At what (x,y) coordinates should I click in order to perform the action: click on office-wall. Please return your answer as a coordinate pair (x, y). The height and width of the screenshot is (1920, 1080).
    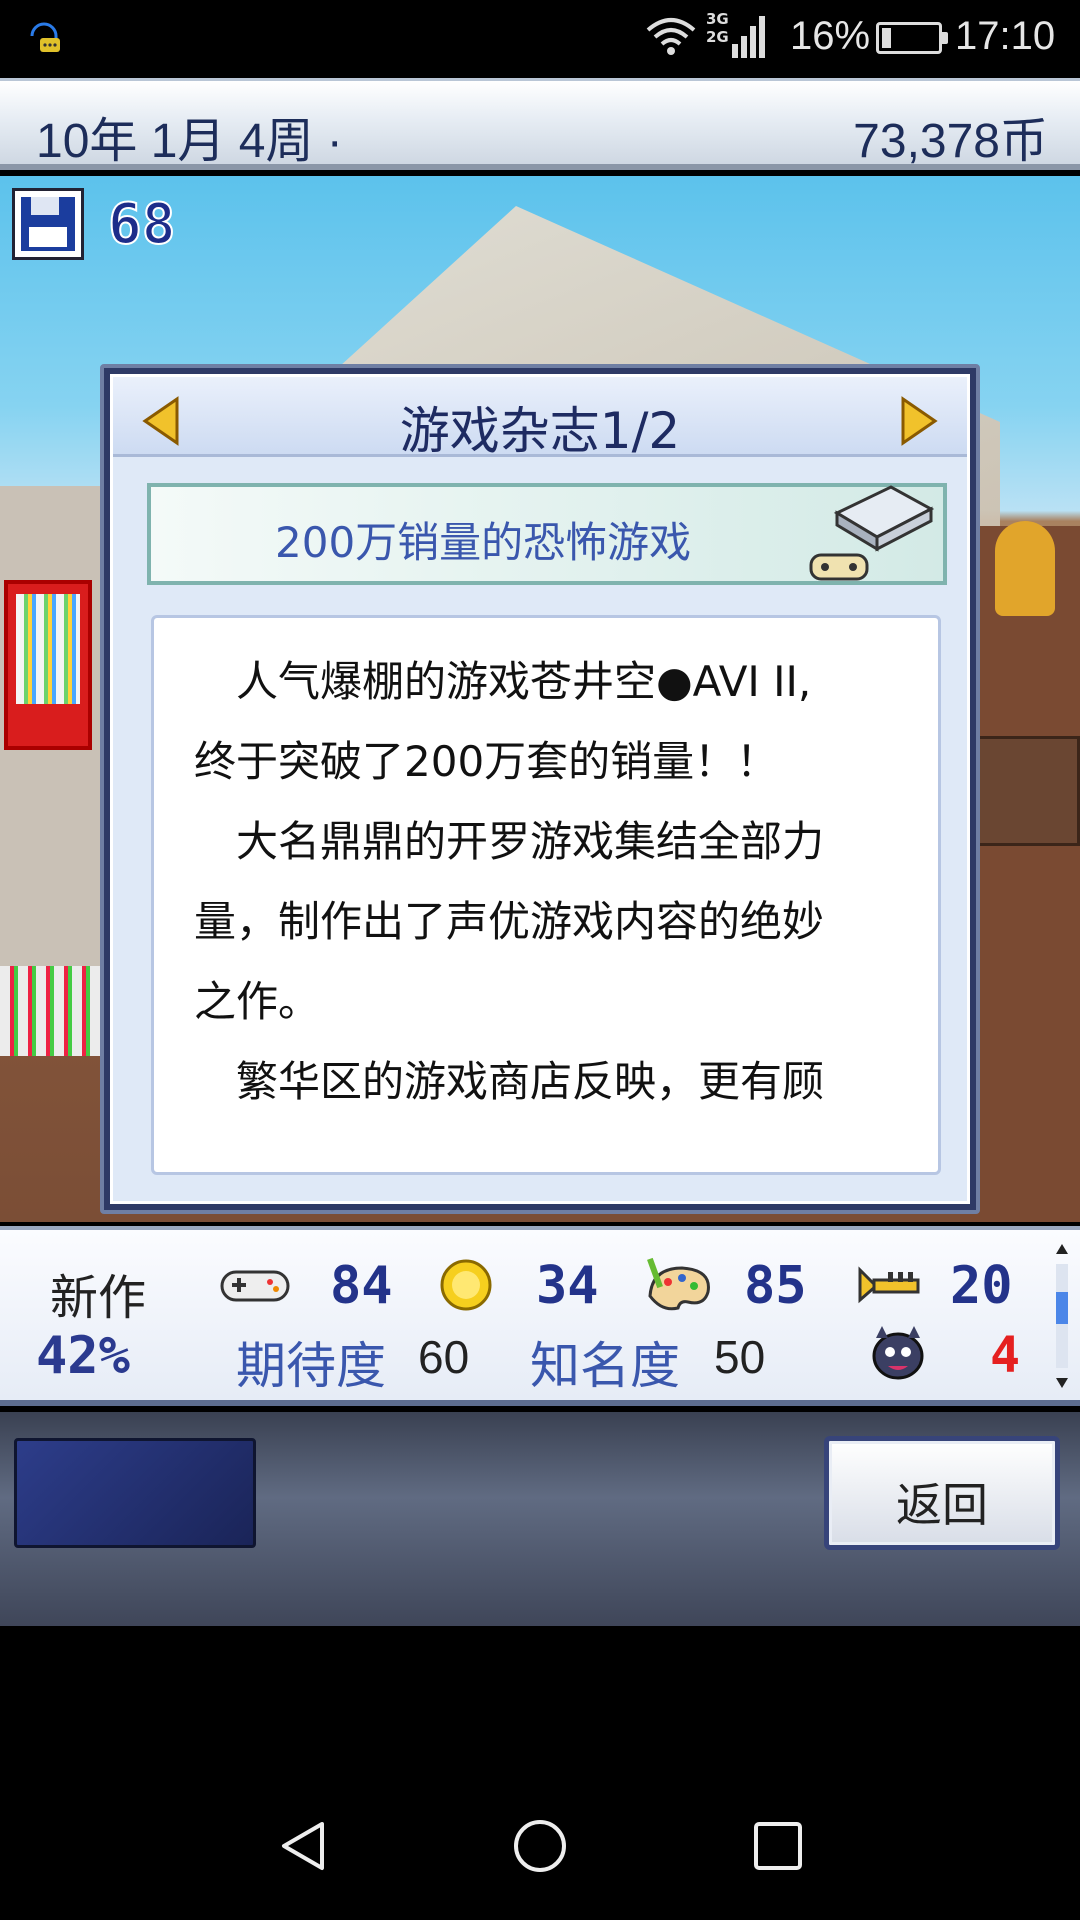
    Looking at the image, I should click on (55, 766).